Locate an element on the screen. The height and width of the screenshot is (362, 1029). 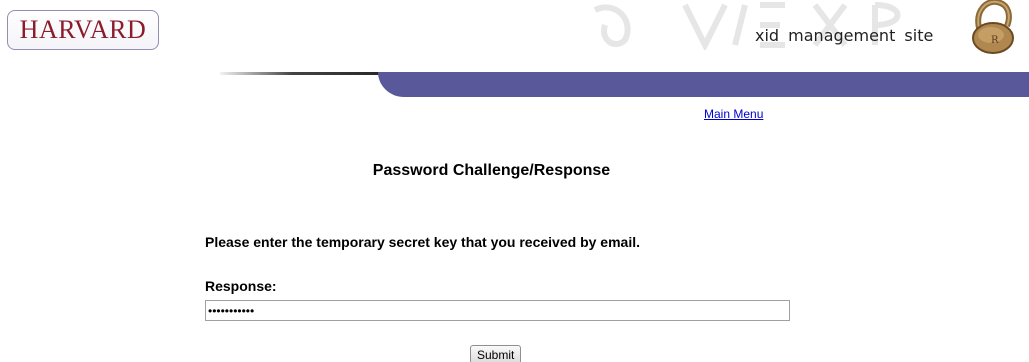
main-menu-link: Main Menu is located at coordinates (733, 114).